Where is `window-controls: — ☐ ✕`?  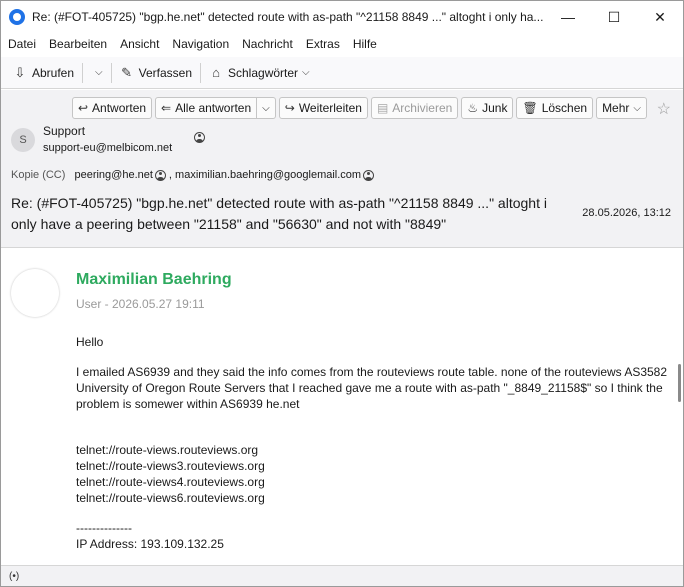
window-controls: — ☐ ✕ is located at coordinates (614, 17).